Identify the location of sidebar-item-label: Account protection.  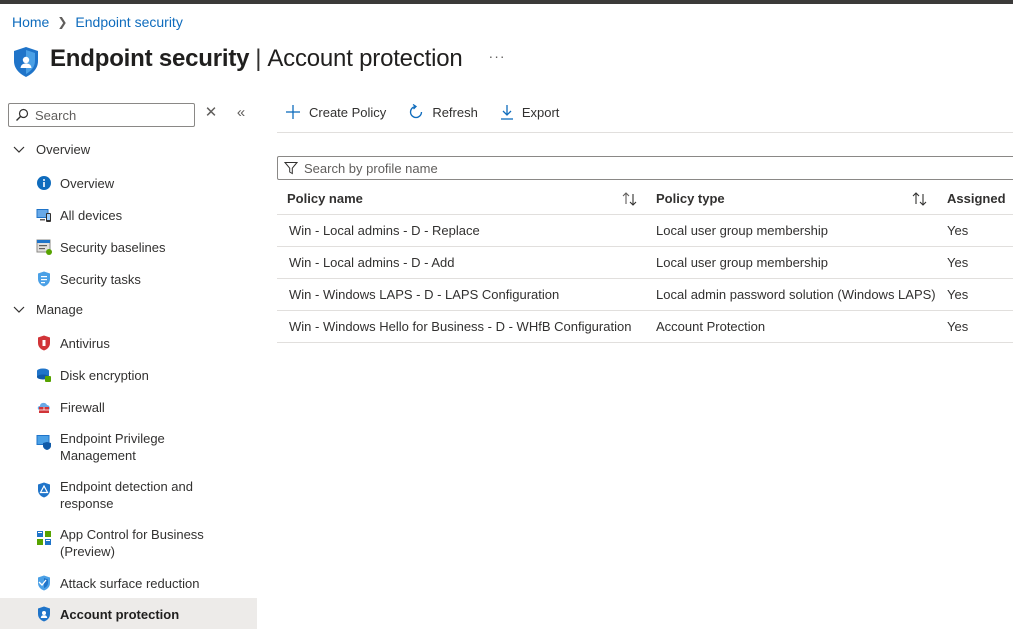
(120, 614).